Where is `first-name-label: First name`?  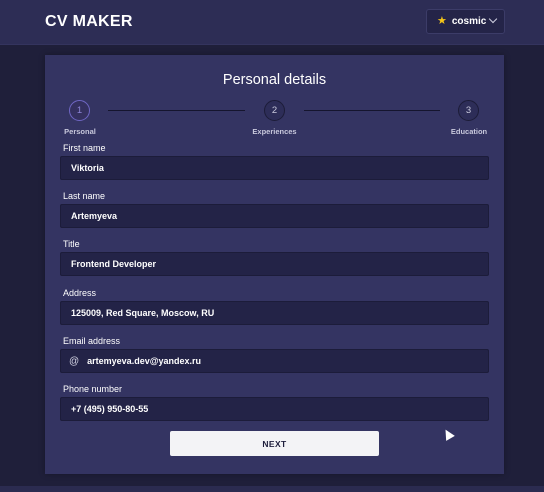
first-name-label: First name is located at coordinates (84, 148).